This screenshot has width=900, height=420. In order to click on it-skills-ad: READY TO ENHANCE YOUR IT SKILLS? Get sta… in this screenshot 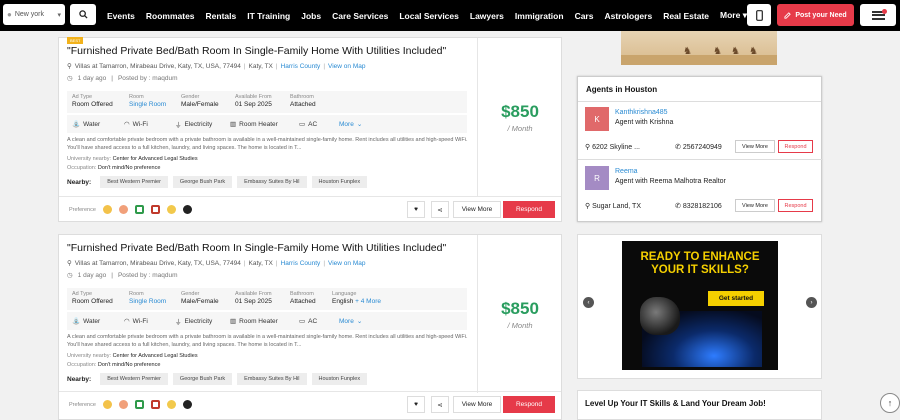, I will do `click(700, 305)`.